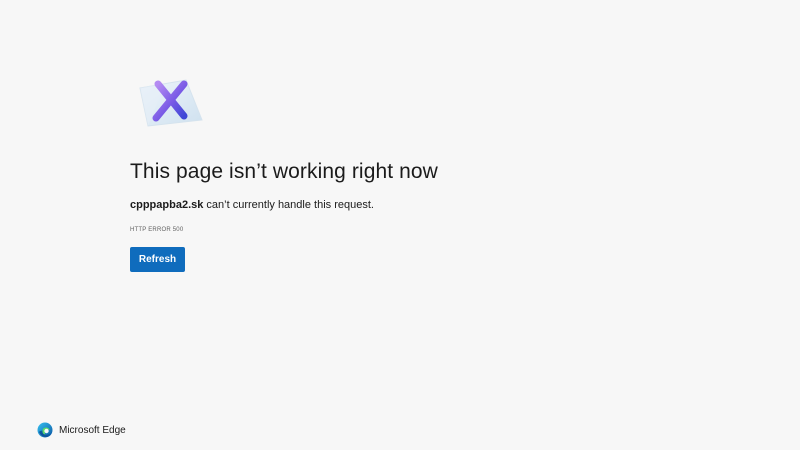 This screenshot has width=800, height=450. I want to click on page-title: This page isn’t working right now, so click(284, 171).